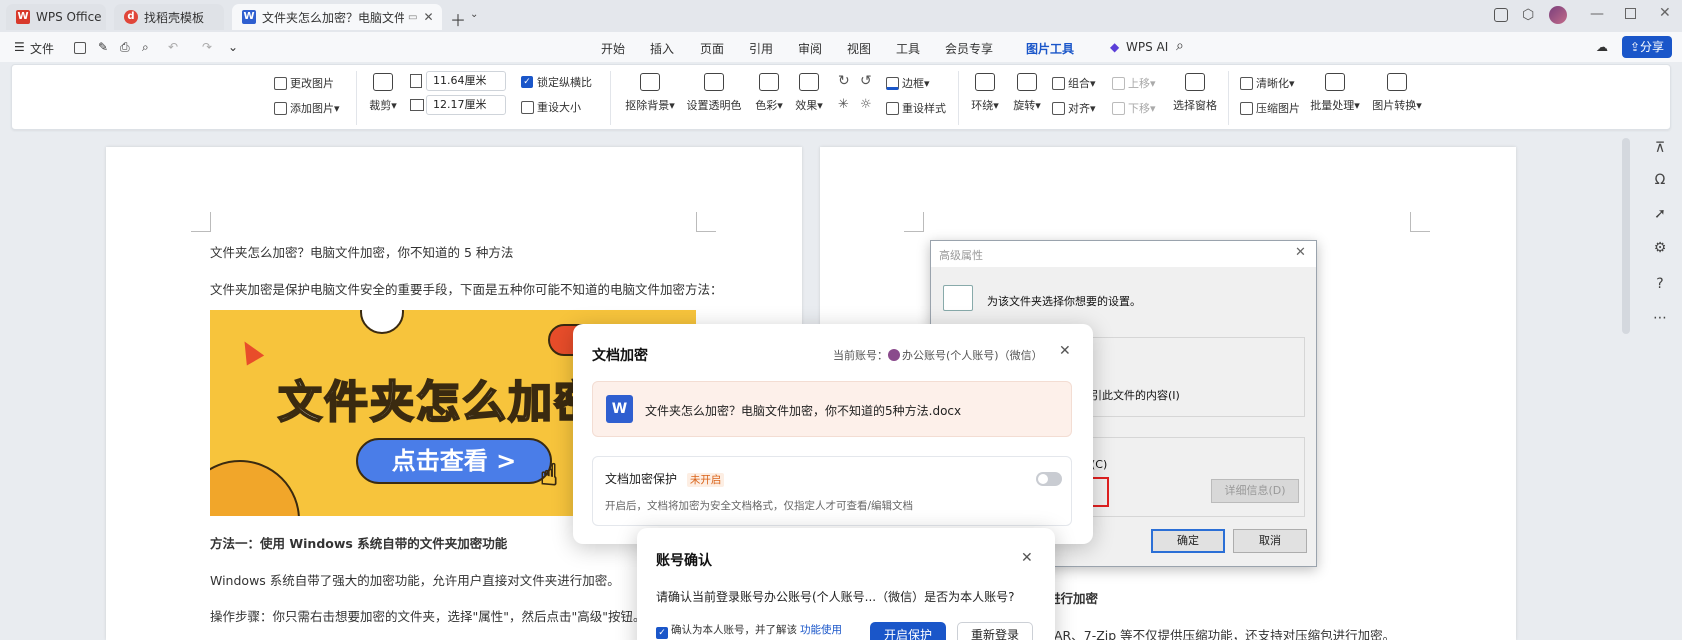  Describe the element at coordinates (1188, 541) in the screenshot. I see `ok-button: 确定` at that location.